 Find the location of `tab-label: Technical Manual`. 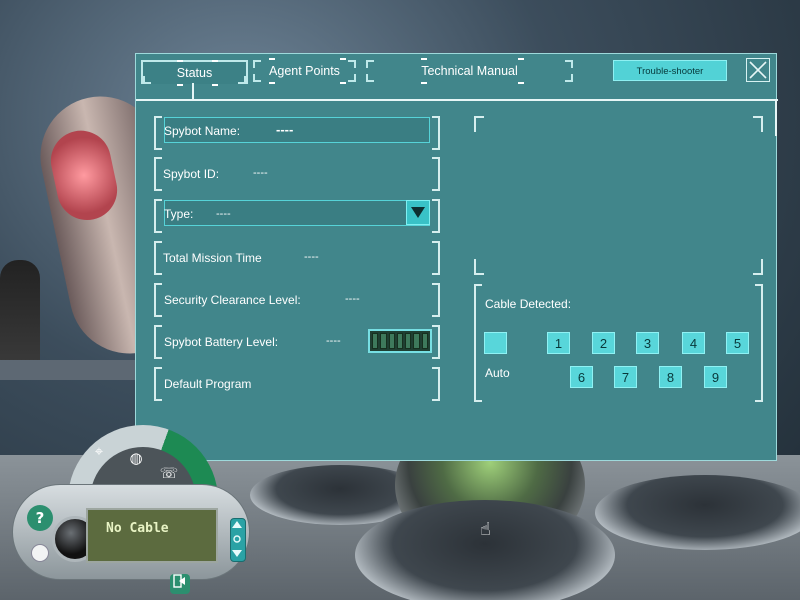

tab-label: Technical Manual is located at coordinates (469, 71).